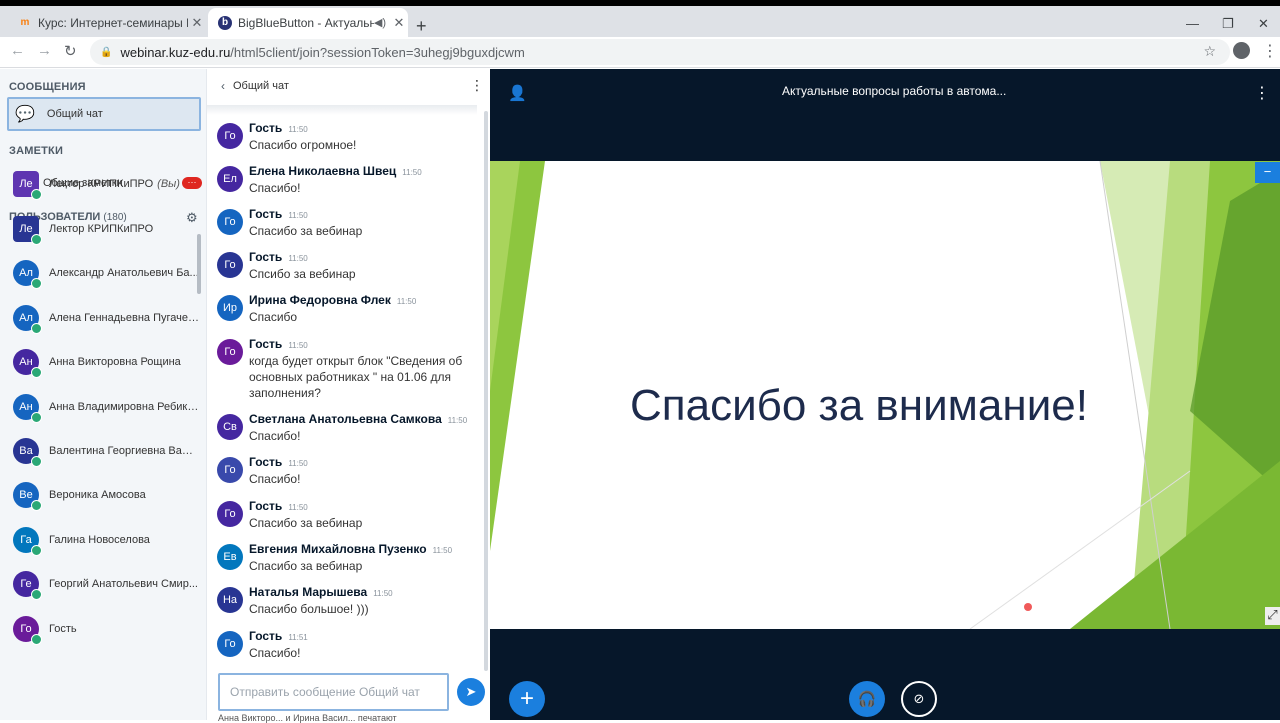  What do you see at coordinates (168, 184) in the screenshot?
I see `you-label: (Вы)` at bounding box center [168, 184].